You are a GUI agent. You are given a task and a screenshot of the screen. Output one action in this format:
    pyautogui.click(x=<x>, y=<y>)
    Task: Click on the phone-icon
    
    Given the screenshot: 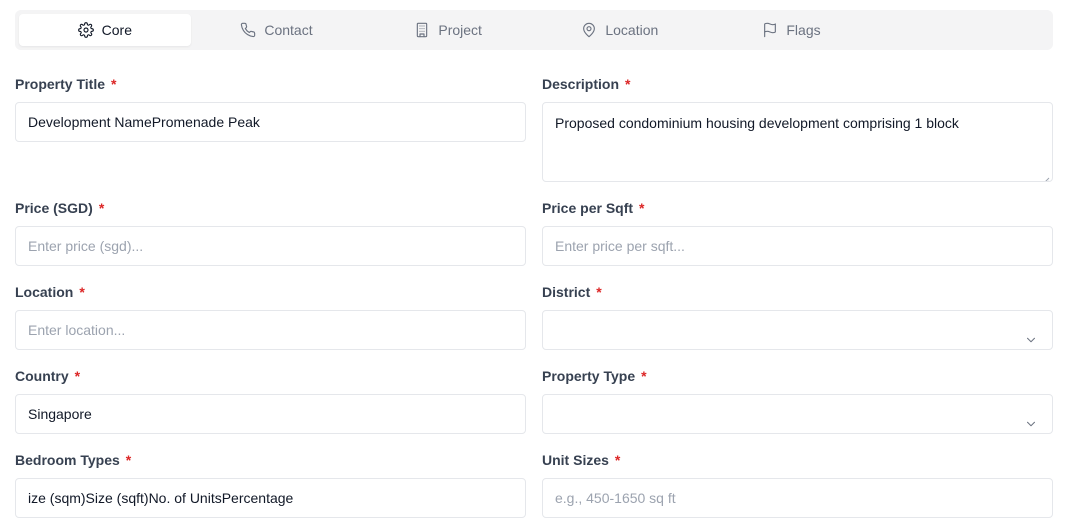 What is the action you would take?
    pyautogui.click(x=248, y=30)
    